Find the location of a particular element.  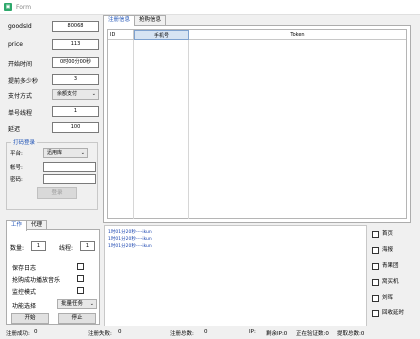

captcha-login-group: 打码登录 平台: 迅用库 ⌄ 帐号: 密码: 登录 is located at coordinates (52, 174).